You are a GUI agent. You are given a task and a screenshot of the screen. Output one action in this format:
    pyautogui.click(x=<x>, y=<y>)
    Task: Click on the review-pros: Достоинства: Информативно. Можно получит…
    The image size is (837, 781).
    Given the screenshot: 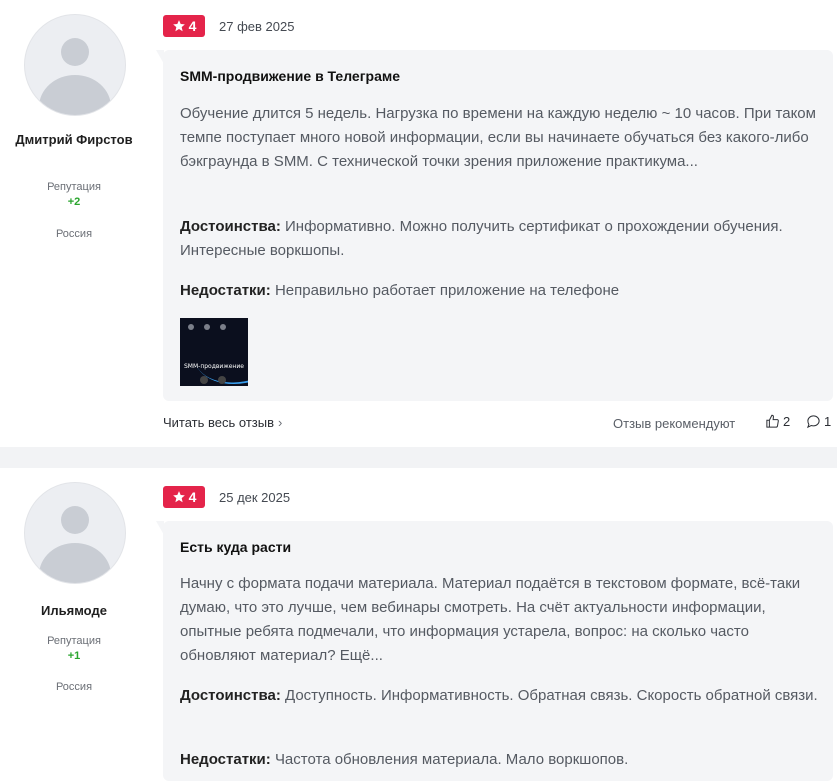 What is the action you would take?
    pyautogui.click(x=500, y=239)
    